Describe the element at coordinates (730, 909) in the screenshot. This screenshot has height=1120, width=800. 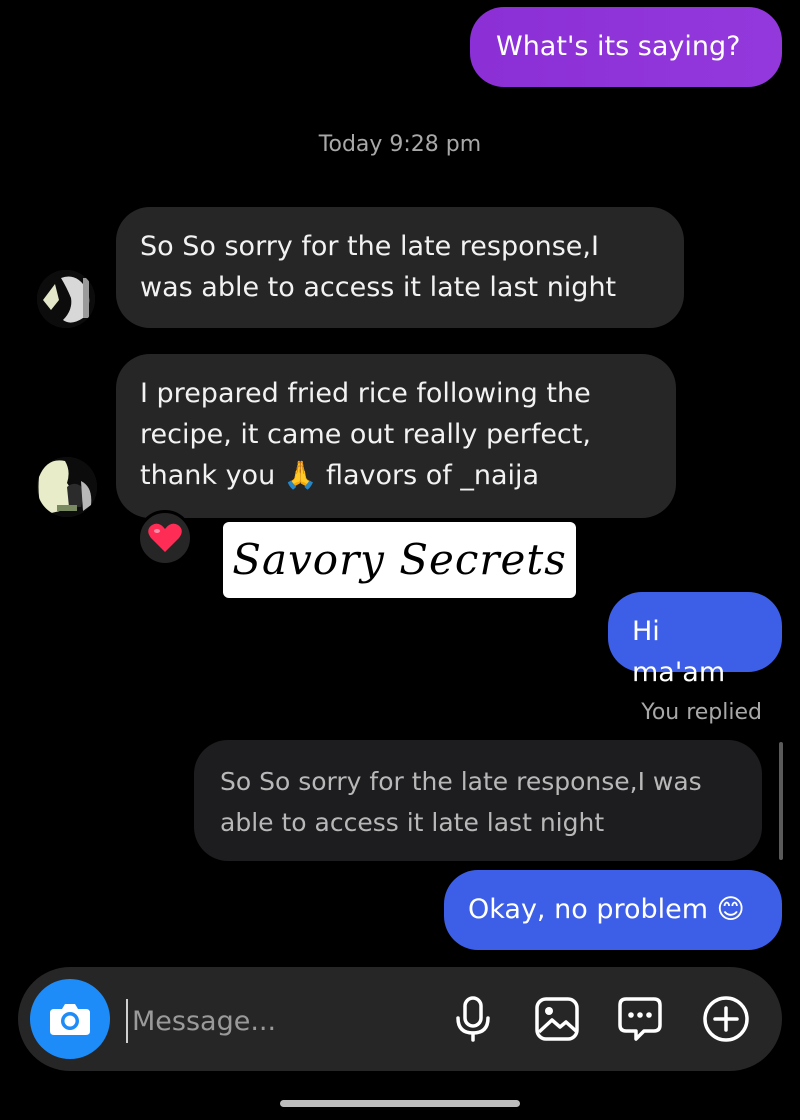
I see `smile-emoji-icon: 😊` at that location.